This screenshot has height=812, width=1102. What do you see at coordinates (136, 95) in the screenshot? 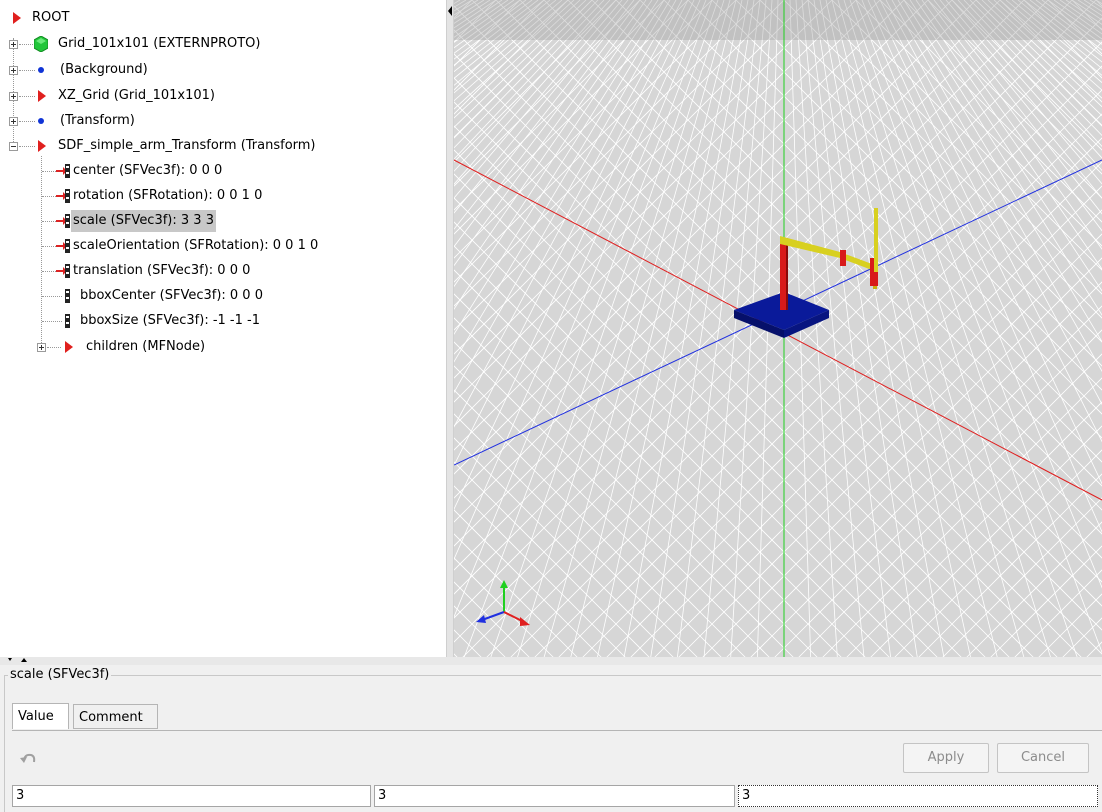
I see `tree-node-label: XZ_Grid (Grid_101x101)` at bounding box center [136, 95].